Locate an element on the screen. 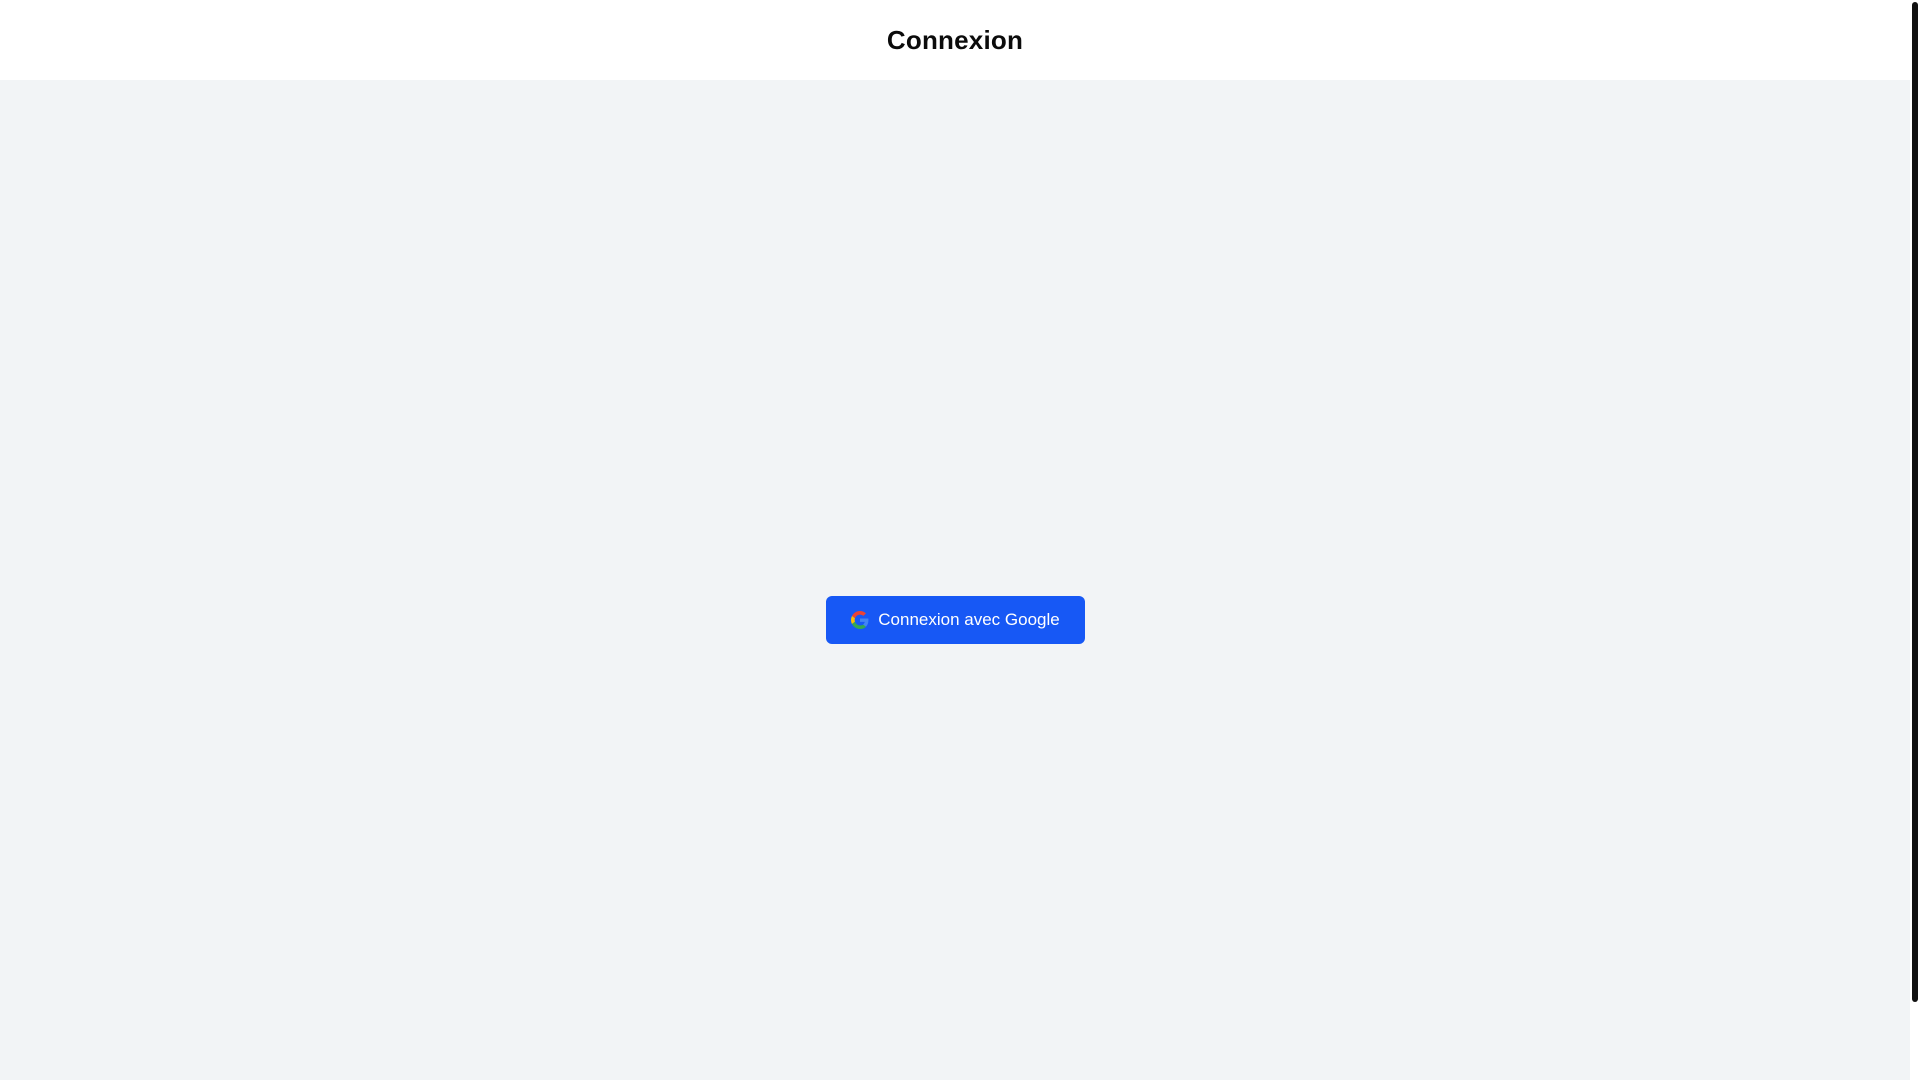  google-logo-icon is located at coordinates (860, 620).